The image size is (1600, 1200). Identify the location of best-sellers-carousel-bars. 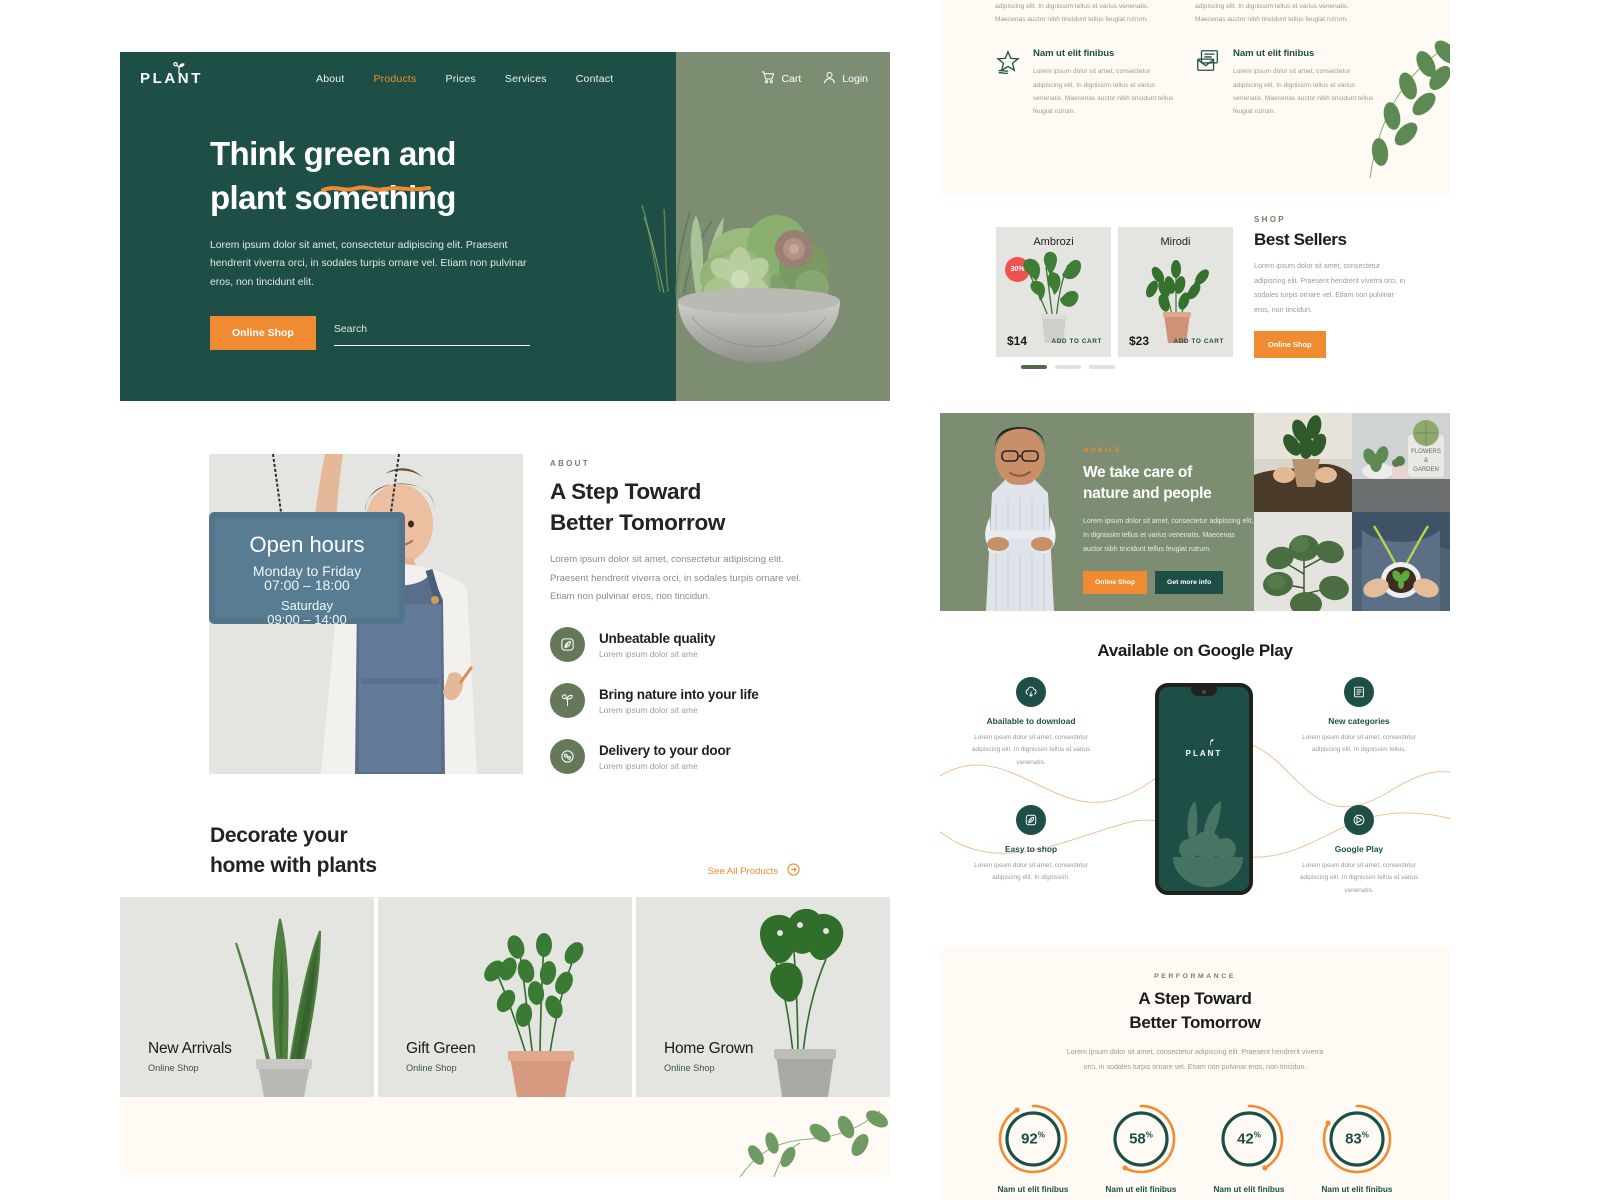
(1068, 367).